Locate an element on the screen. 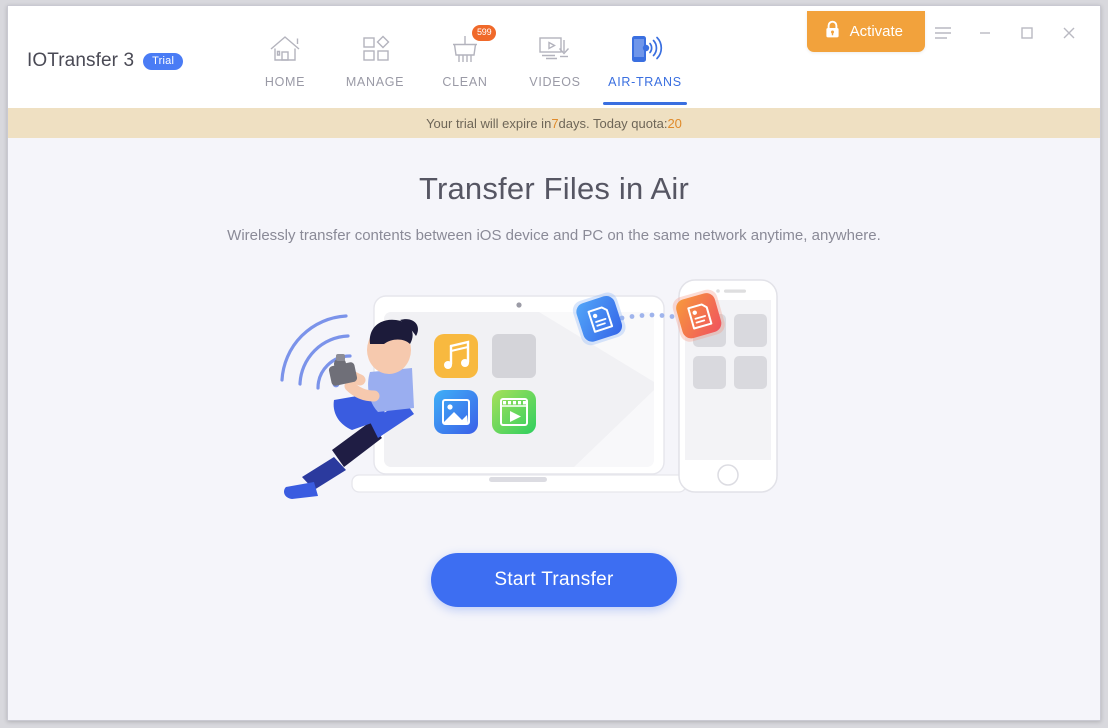  active-tab-indicator is located at coordinates (645, 103).